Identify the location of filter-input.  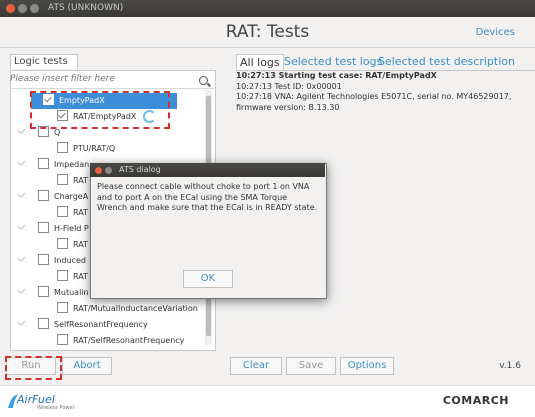
(103, 79).